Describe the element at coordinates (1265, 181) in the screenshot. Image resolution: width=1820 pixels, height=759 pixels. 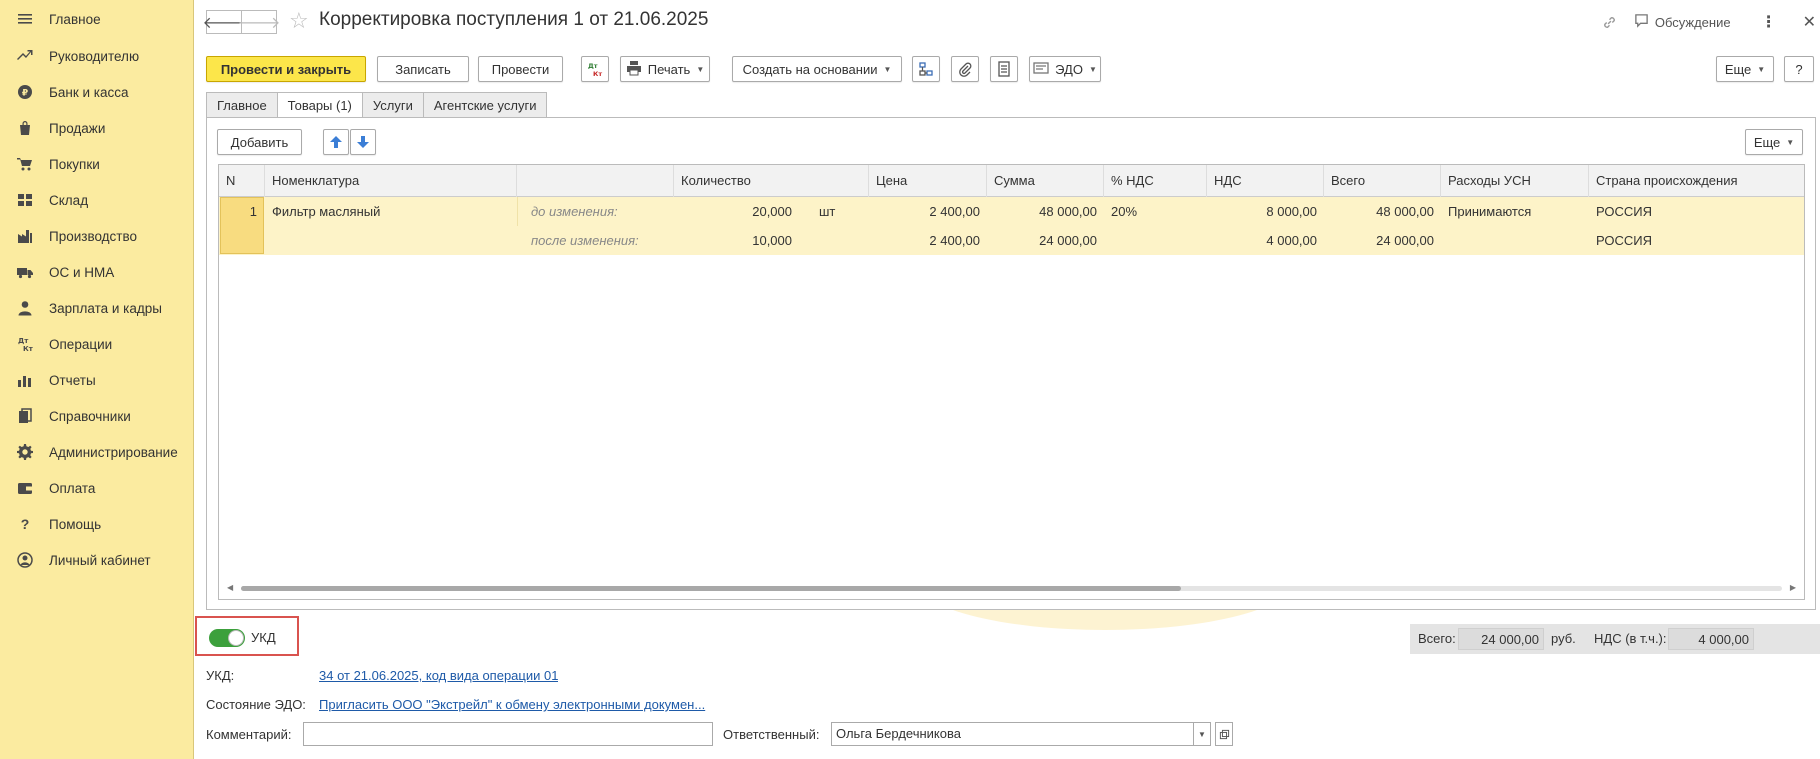
I see `col-header-vat: НДС` at that location.